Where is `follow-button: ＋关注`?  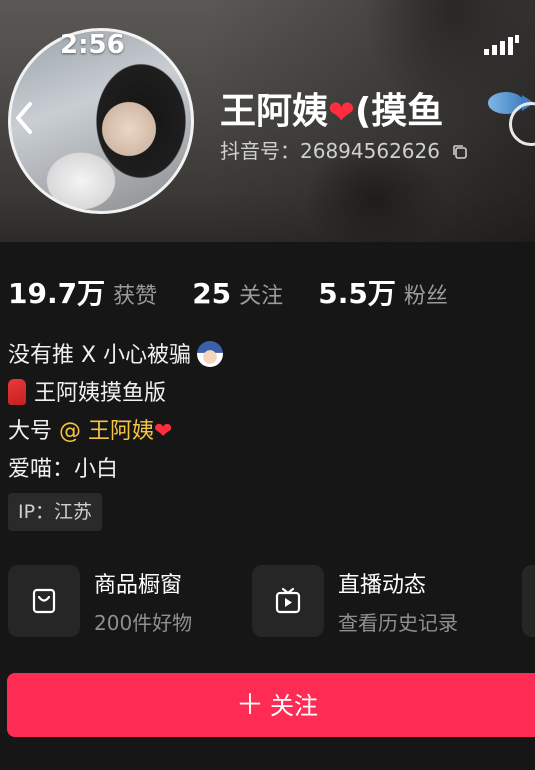 follow-button: ＋关注 is located at coordinates (271, 705).